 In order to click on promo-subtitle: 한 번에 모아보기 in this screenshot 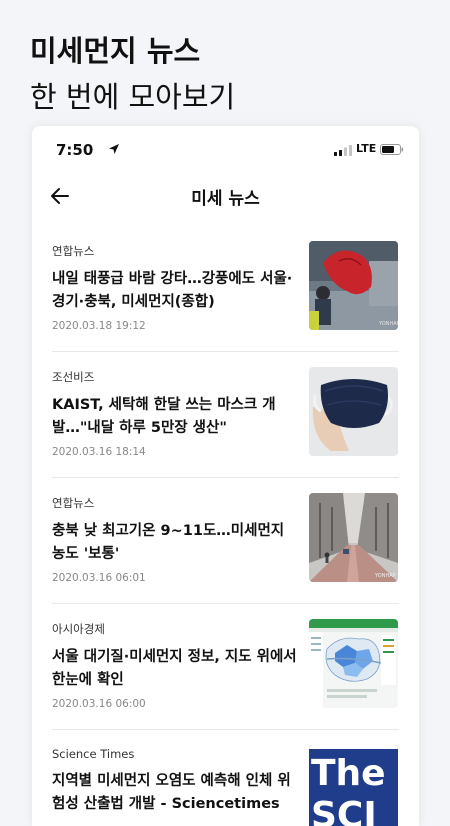, I will do `click(133, 97)`.